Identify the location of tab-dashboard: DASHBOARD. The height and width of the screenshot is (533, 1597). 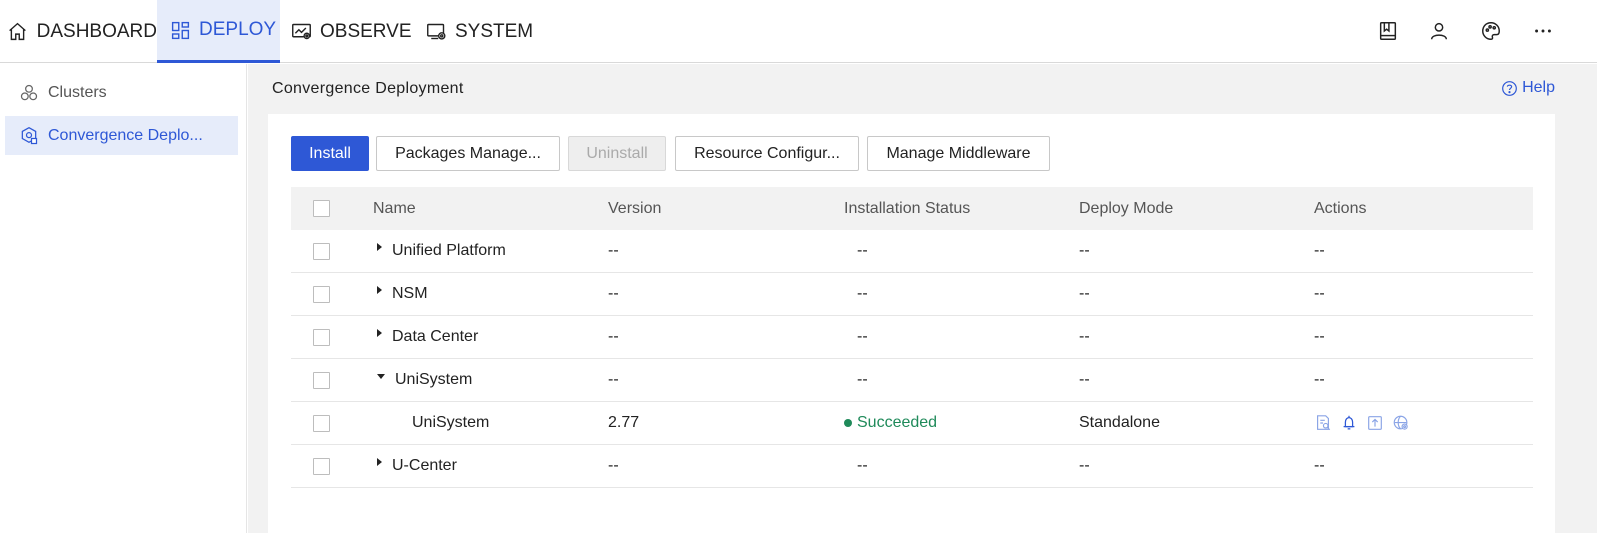
(78, 31).